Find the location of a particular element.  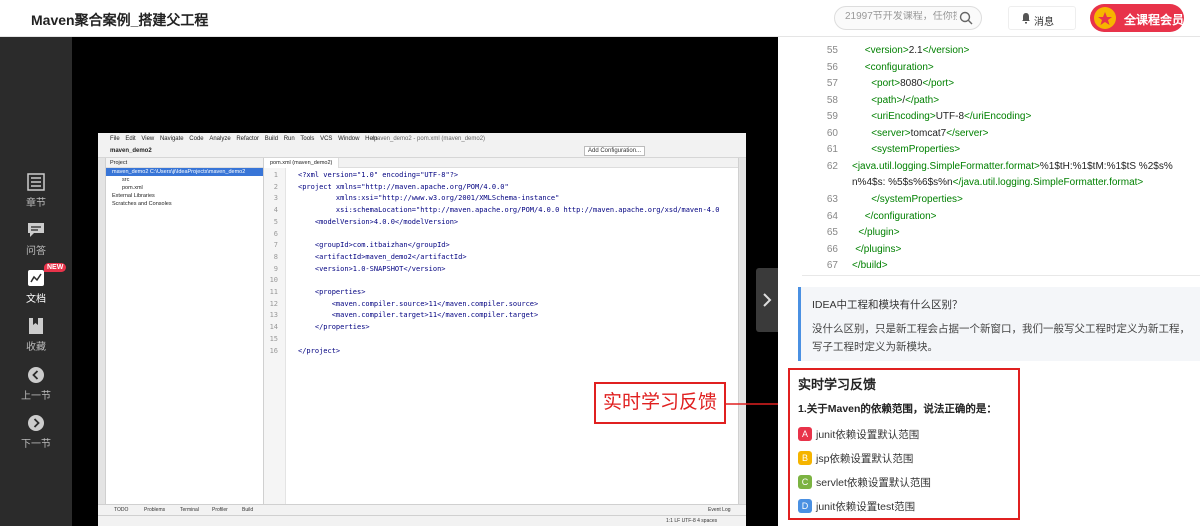

code-text: <modelVersion>4.0.0</modelVersion> is located at coordinates (378, 221).